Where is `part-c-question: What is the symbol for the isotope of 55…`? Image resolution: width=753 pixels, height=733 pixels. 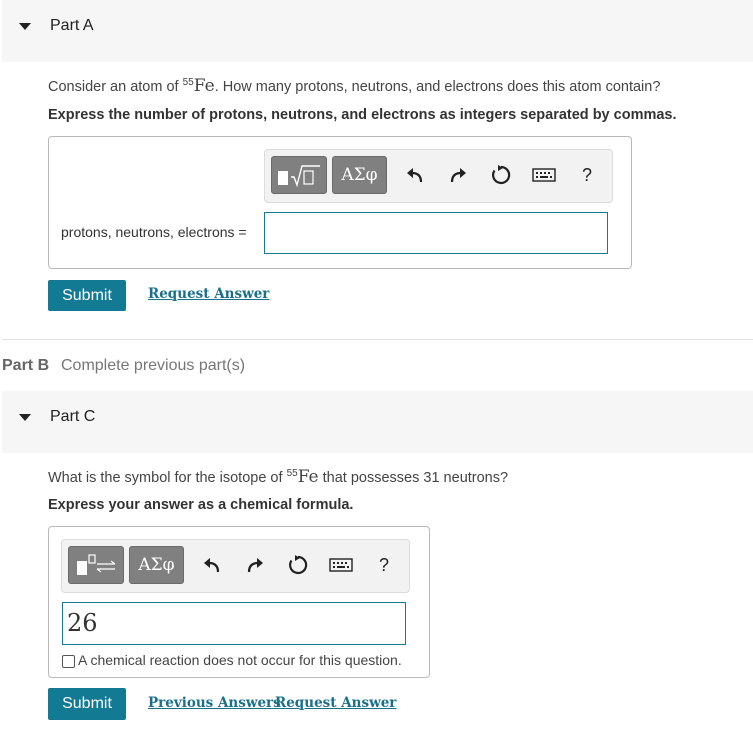
part-c-question: What is the symbol for the isotope of 55… is located at coordinates (278, 477).